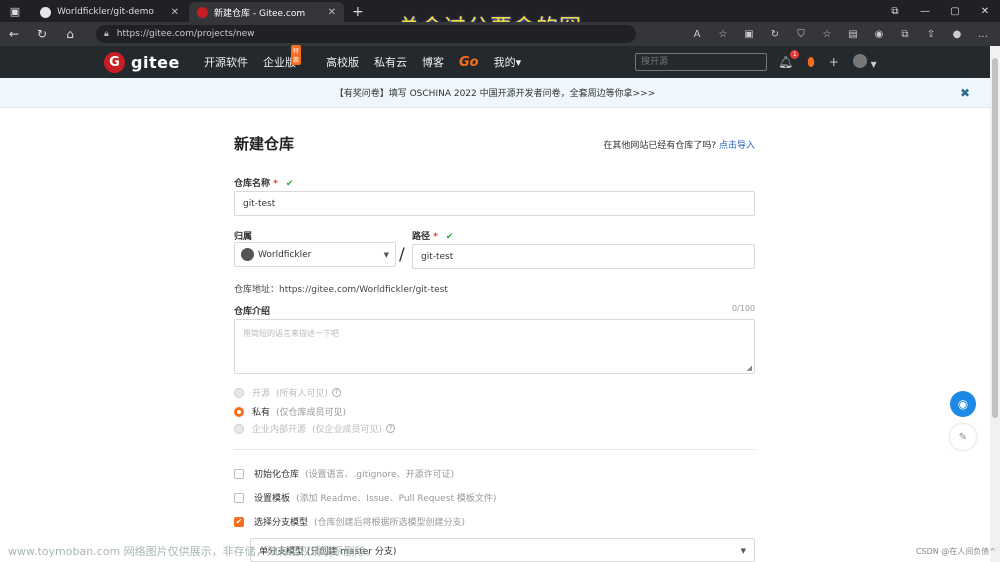 The image size is (1000, 562). I want to click on menu-go: Go, so click(469, 62).